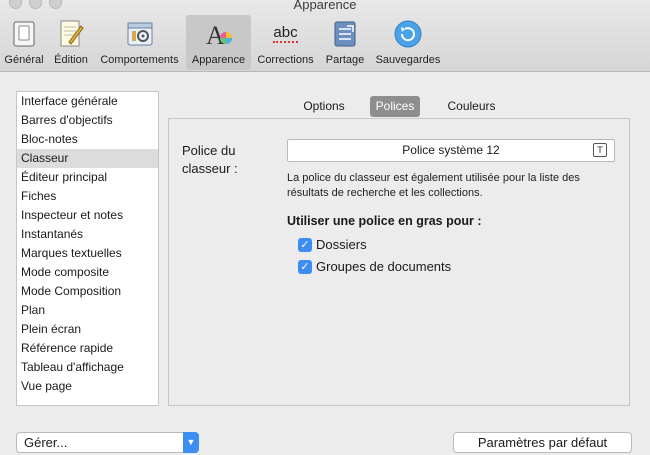 Image resolution: width=650 pixels, height=455 pixels. What do you see at coordinates (210, 159) in the screenshot?
I see `font-label: Police du classeur :` at bounding box center [210, 159].